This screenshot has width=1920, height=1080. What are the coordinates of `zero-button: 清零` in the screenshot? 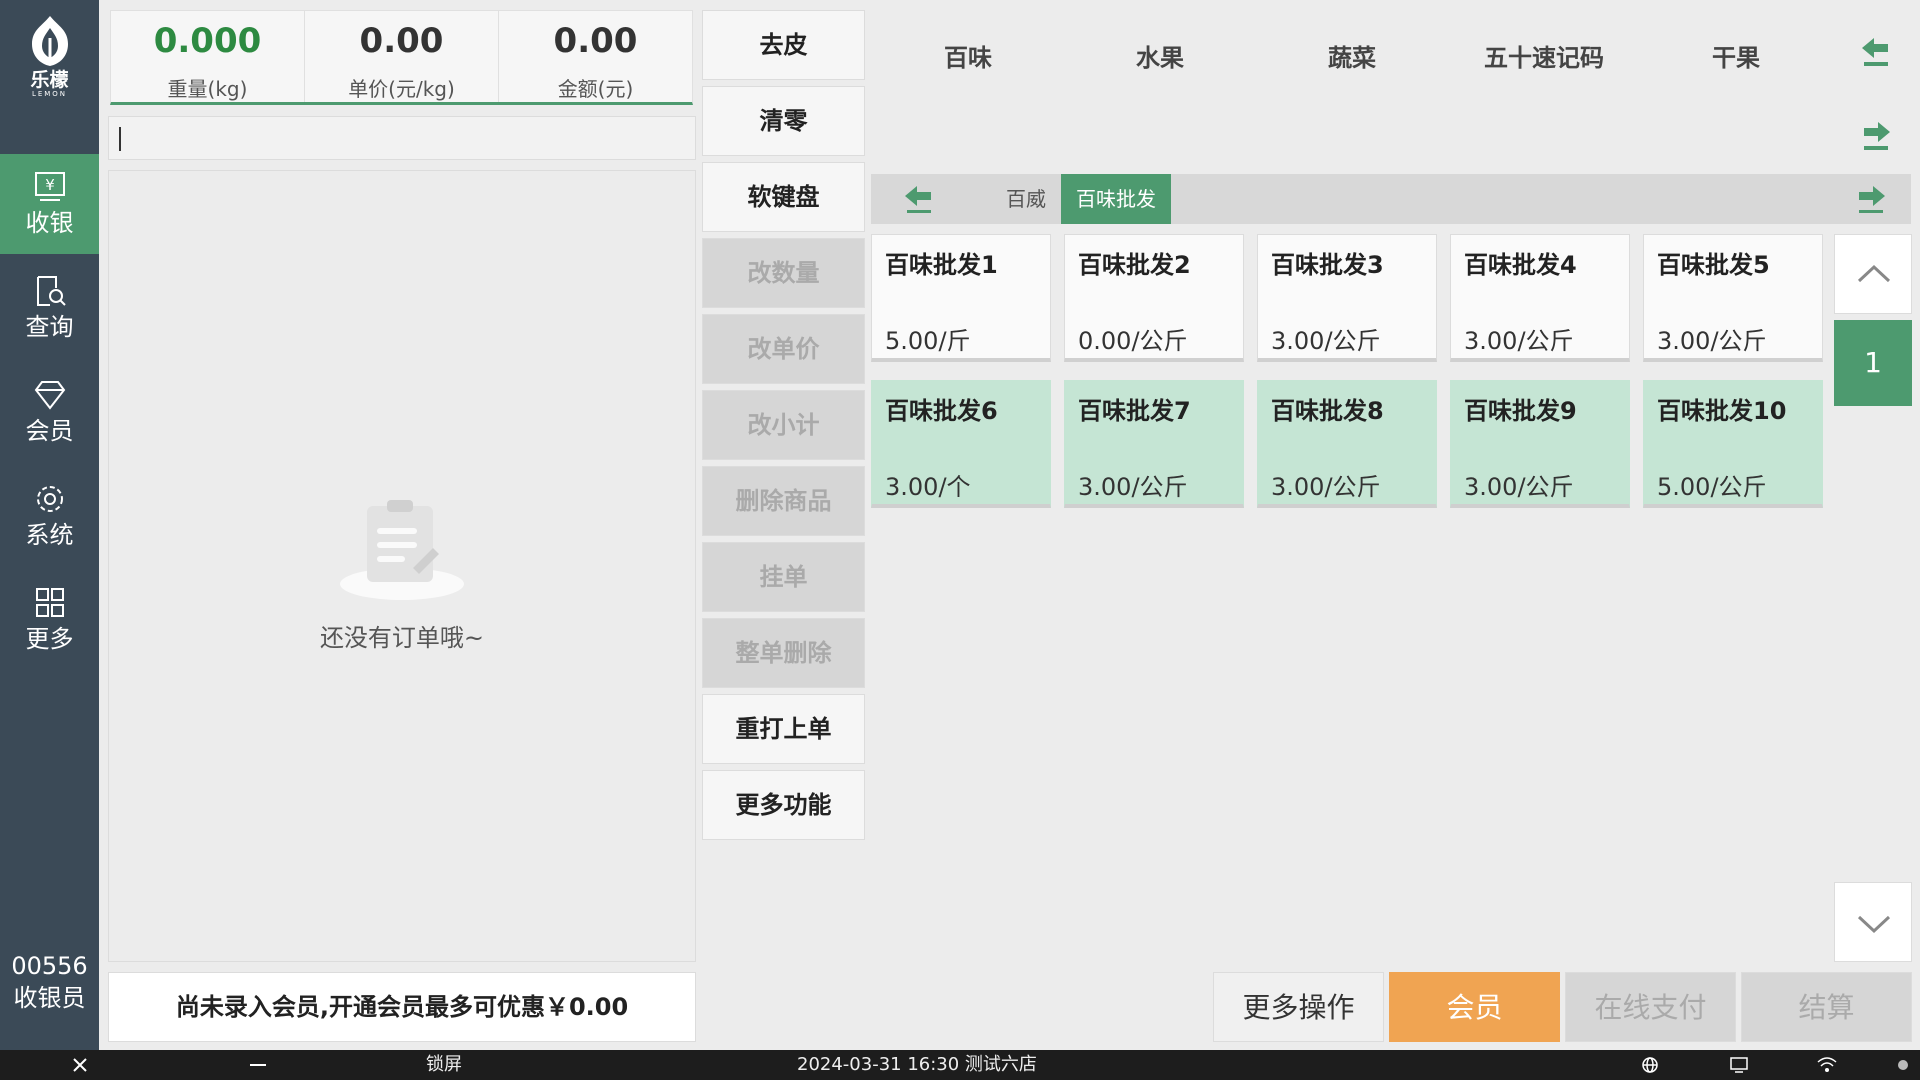 It's located at (783, 121).